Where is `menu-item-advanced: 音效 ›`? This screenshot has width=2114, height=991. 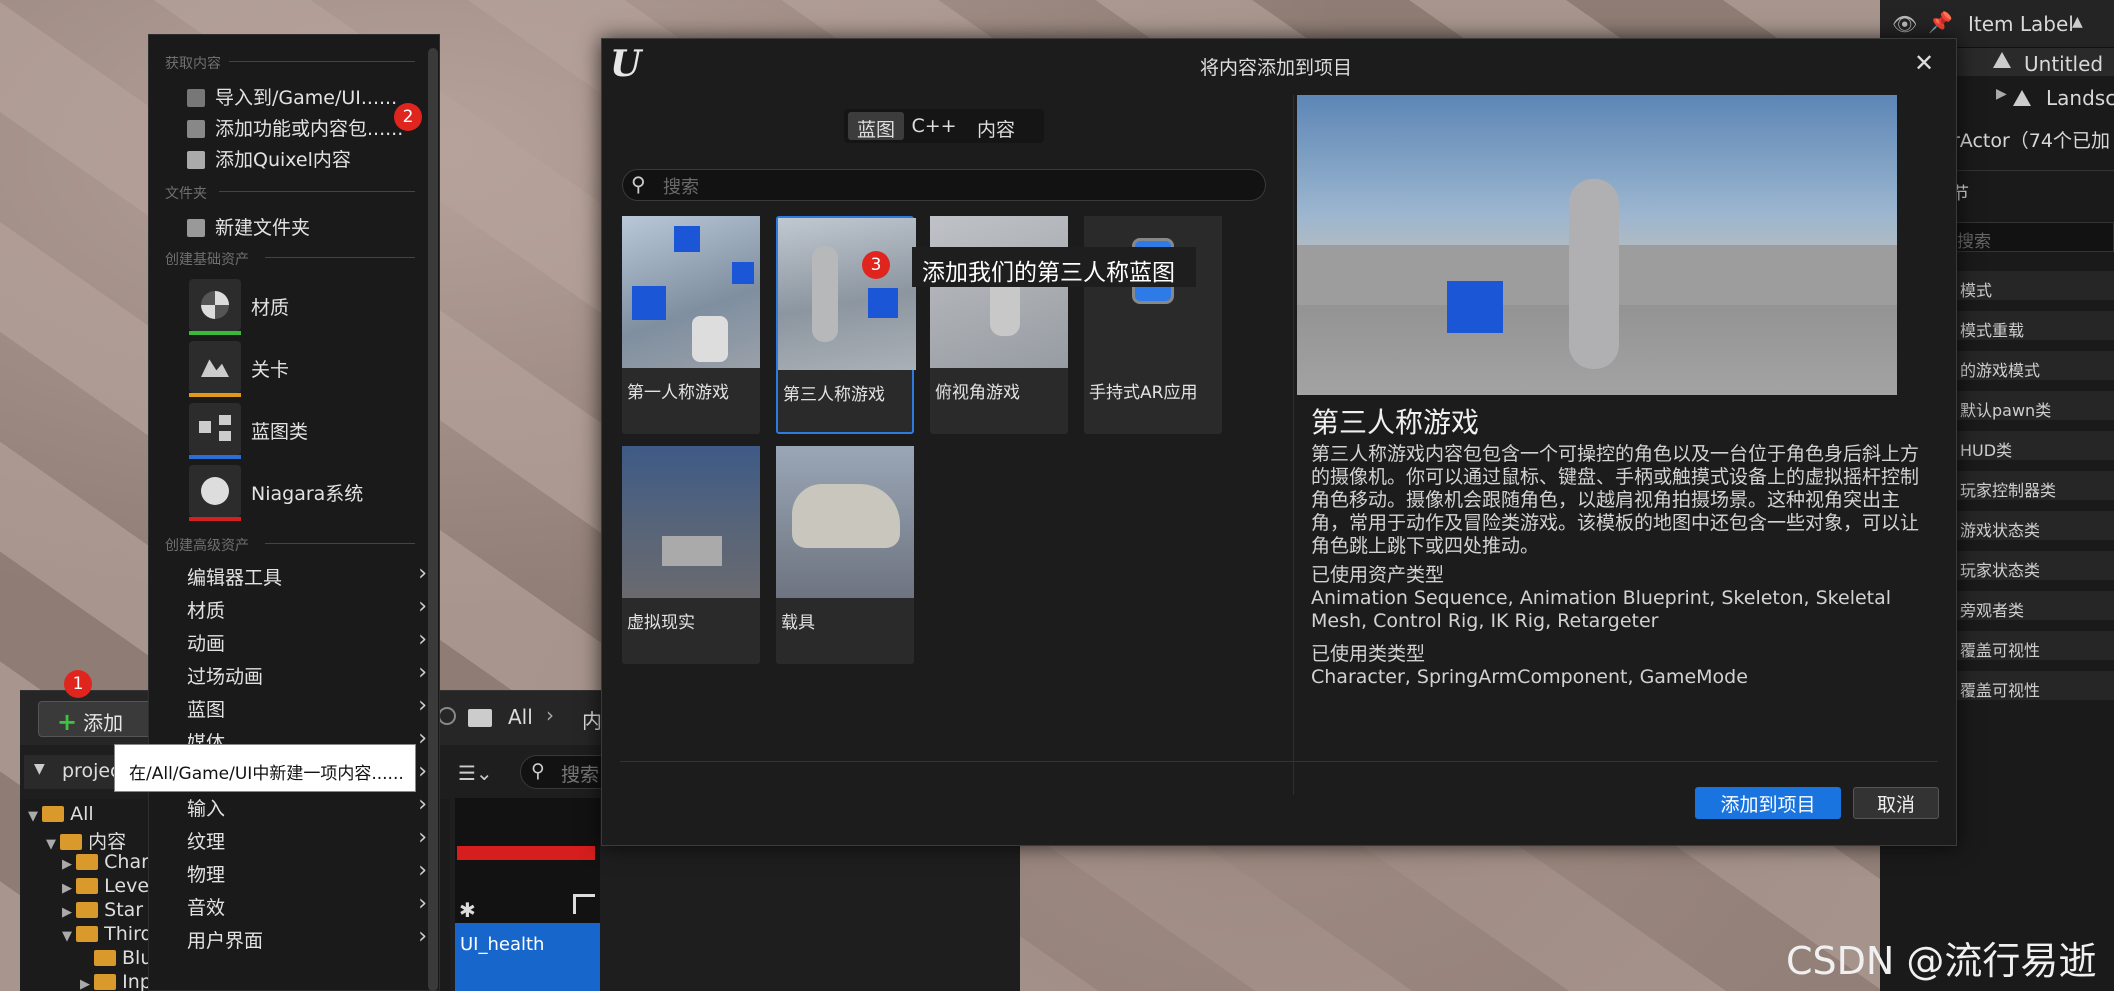
menu-item-advanced: 音效 › is located at coordinates (307, 907).